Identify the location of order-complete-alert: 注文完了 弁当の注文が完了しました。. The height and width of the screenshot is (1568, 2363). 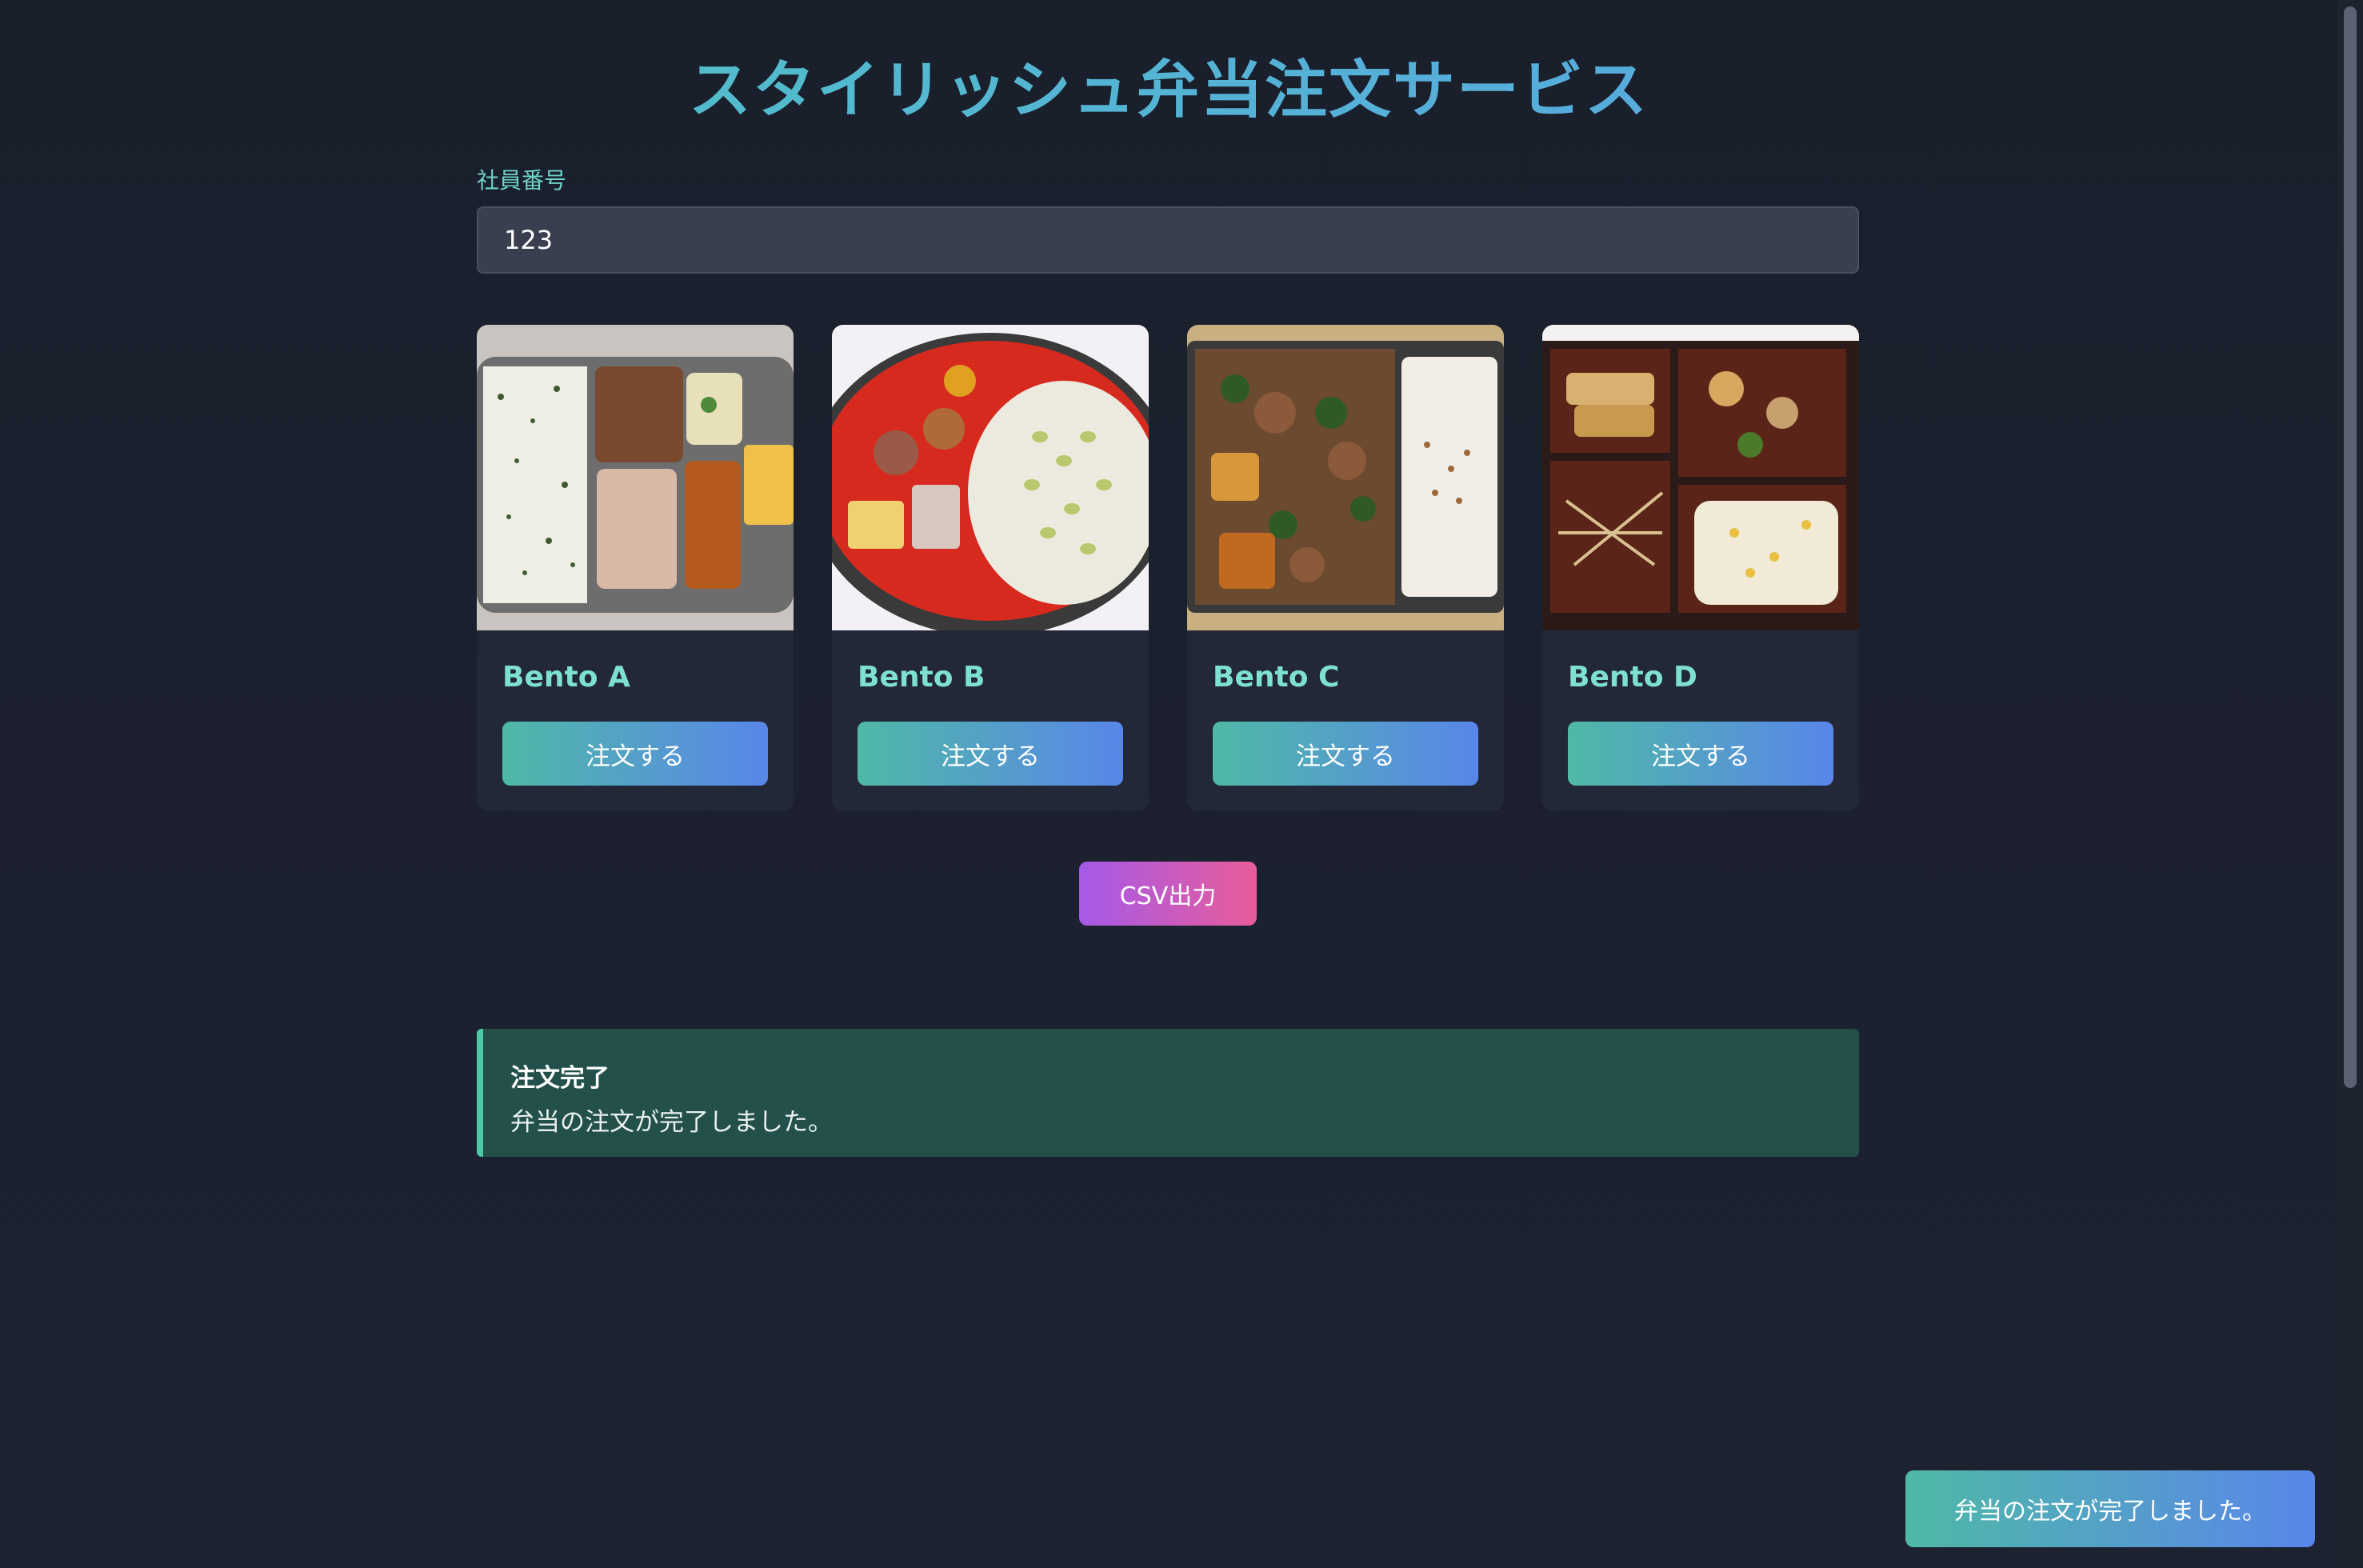
(1168, 1093).